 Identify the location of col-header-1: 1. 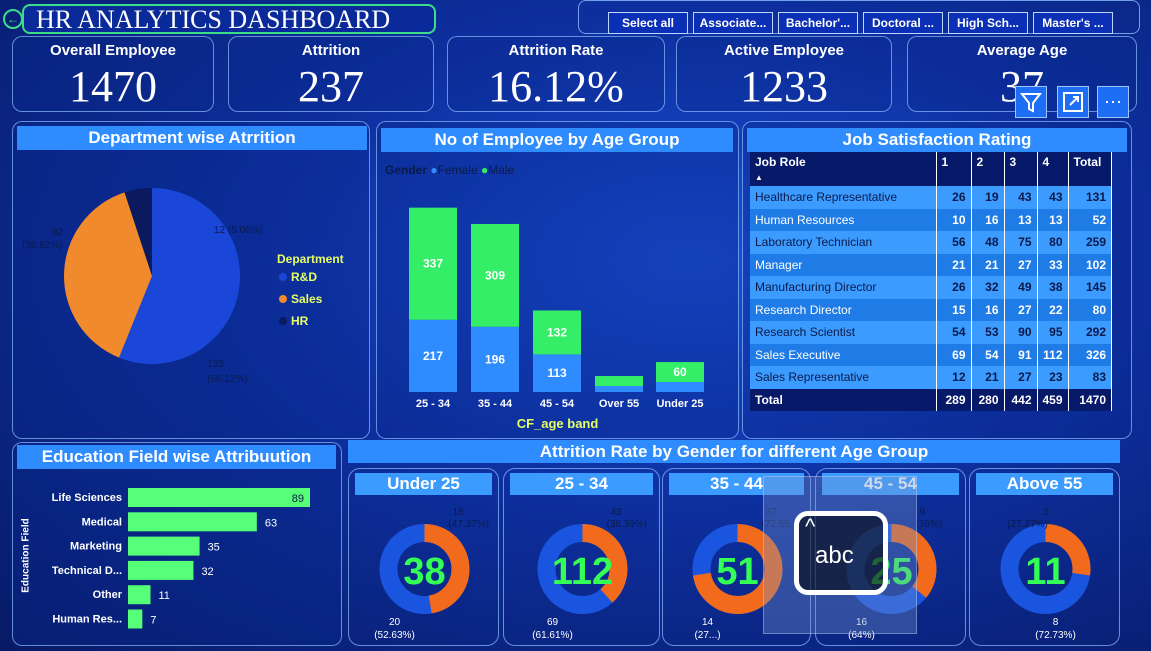
(954, 169).